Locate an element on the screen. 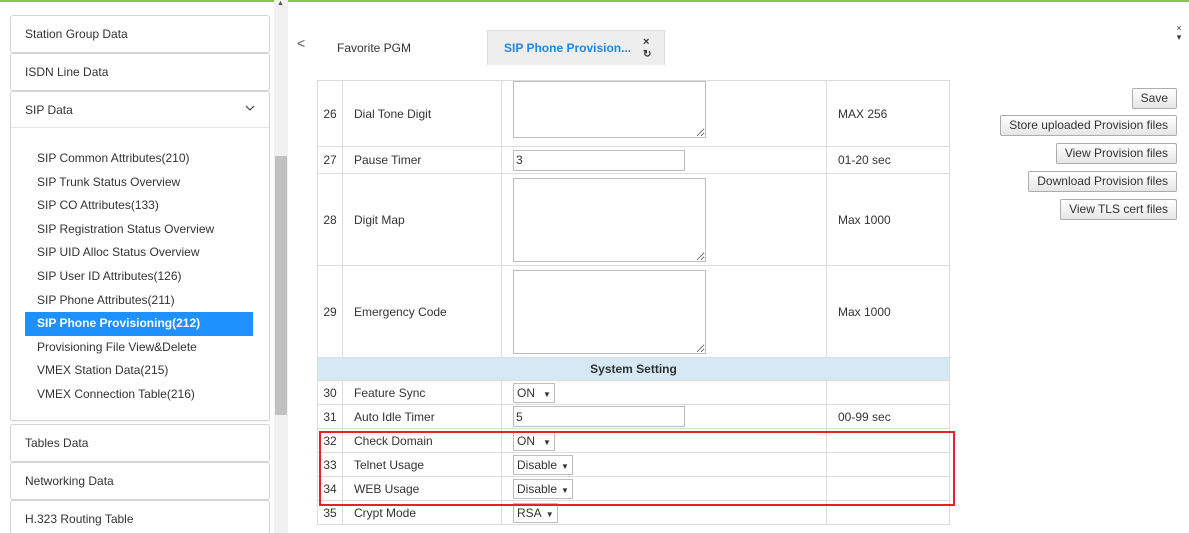 The height and width of the screenshot is (533, 1189). sidebar-item-sip-user-id-attributes: SIP User ID Attributes(126) is located at coordinates (147, 277).